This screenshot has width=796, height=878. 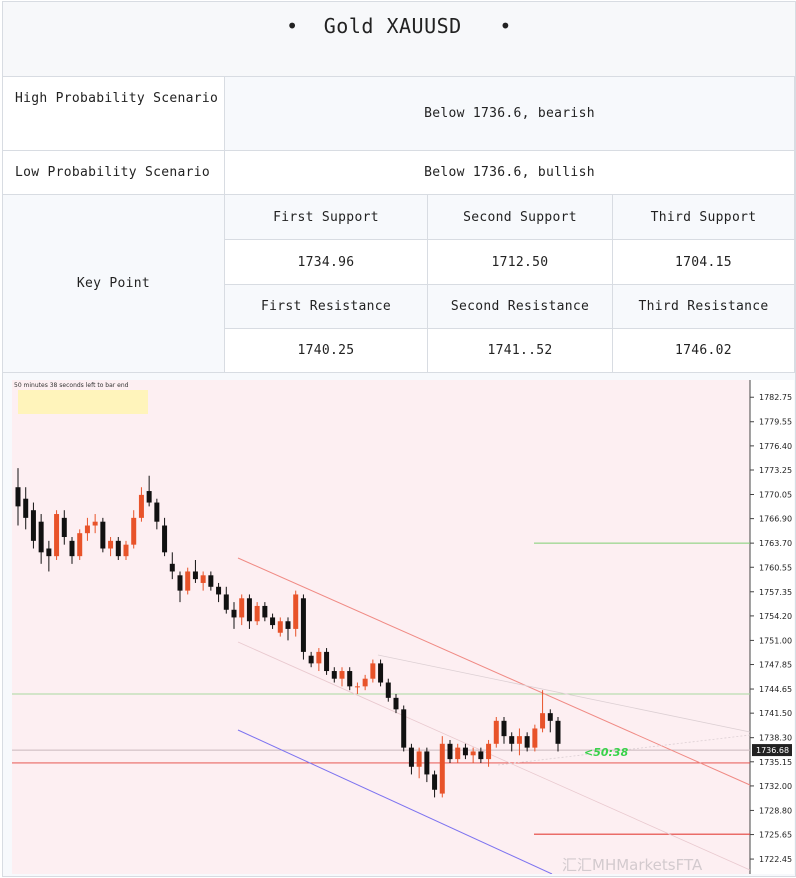 What do you see at coordinates (775, 810) in the screenshot?
I see `y-tick-label: 1728.80` at bounding box center [775, 810].